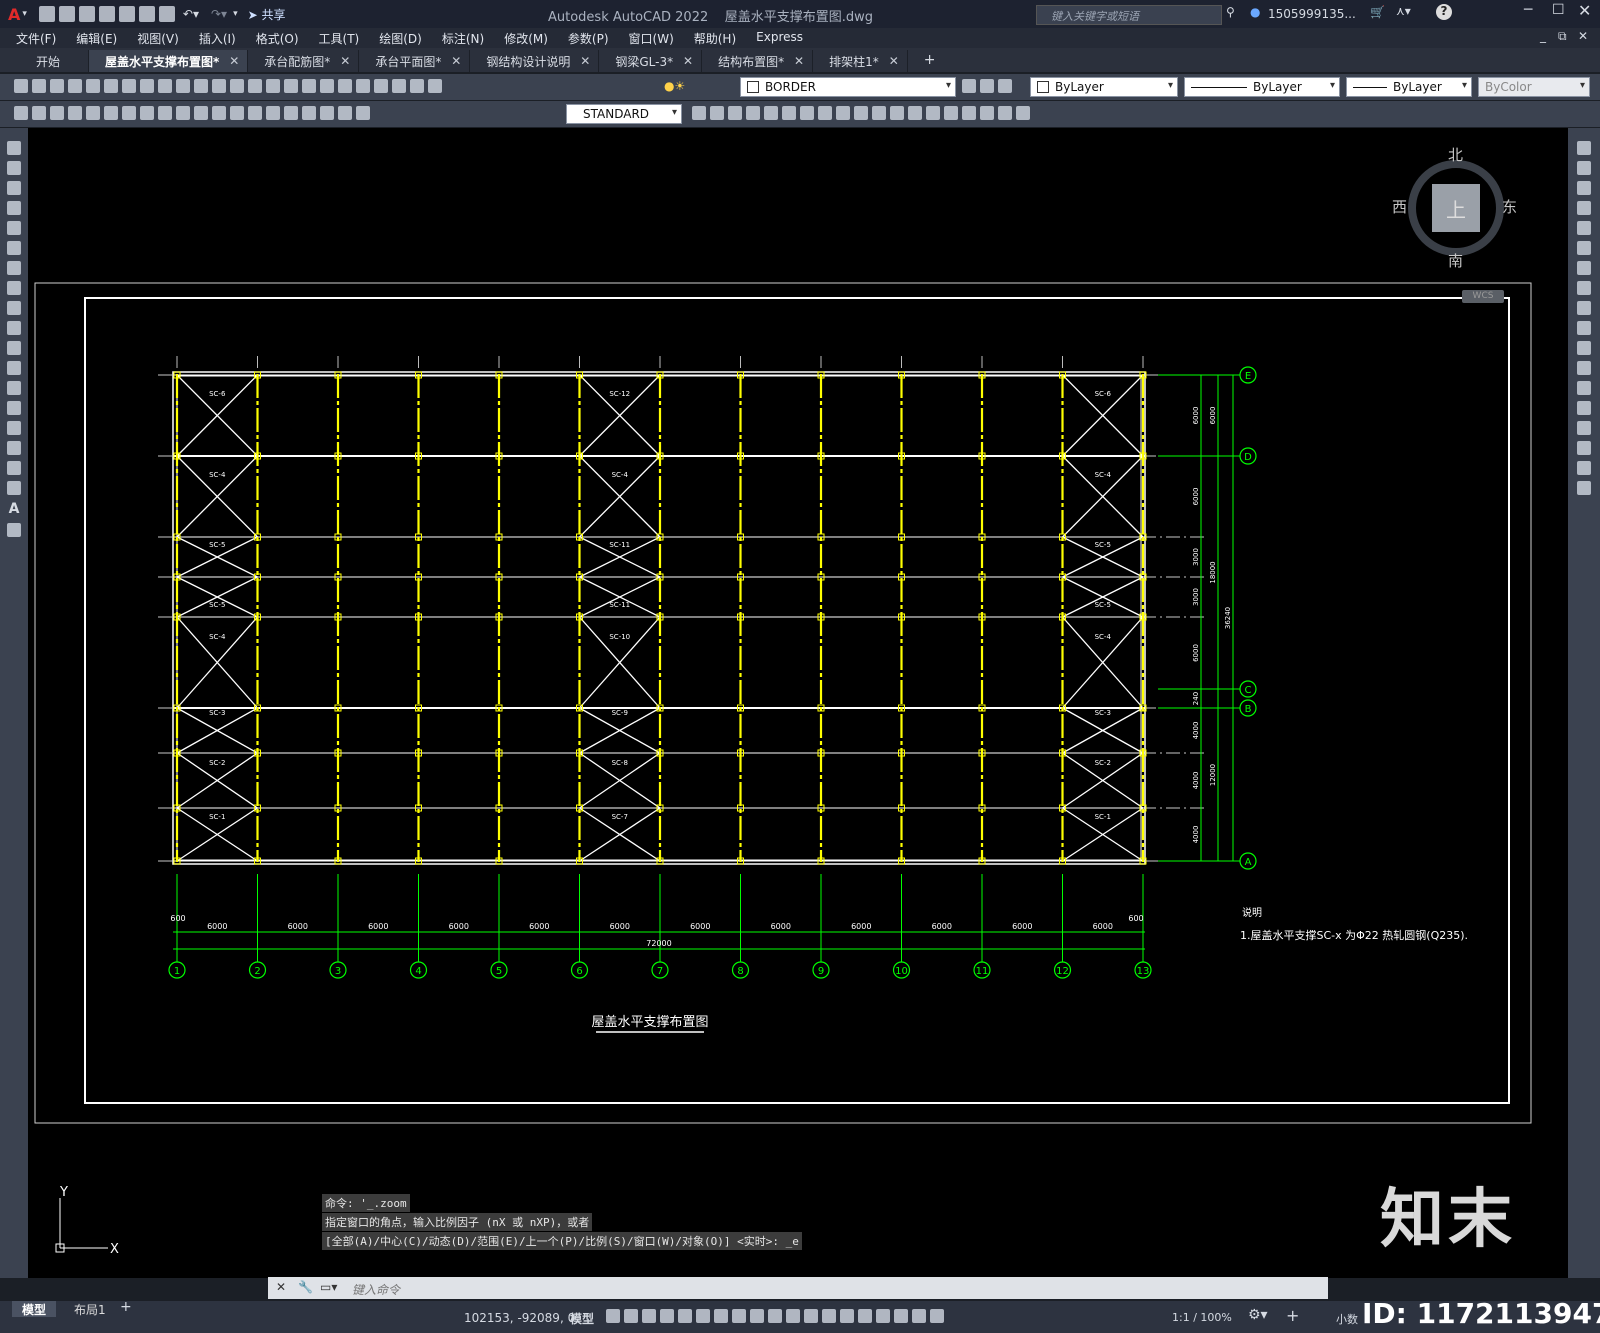 The image size is (1600, 1333). I want to click on menu-item-0: 文件(F), so click(36, 38).